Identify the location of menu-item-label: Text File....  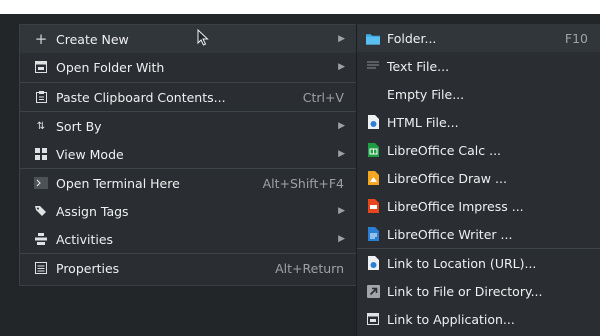
(418, 66).